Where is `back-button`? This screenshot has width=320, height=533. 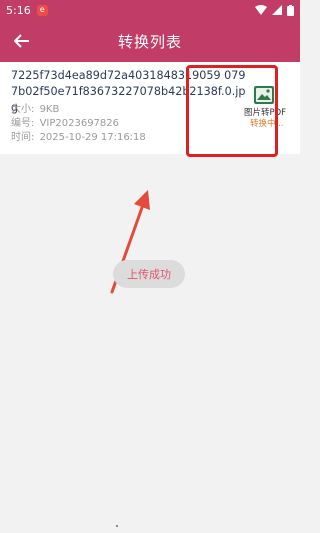
back-button is located at coordinates (22, 41).